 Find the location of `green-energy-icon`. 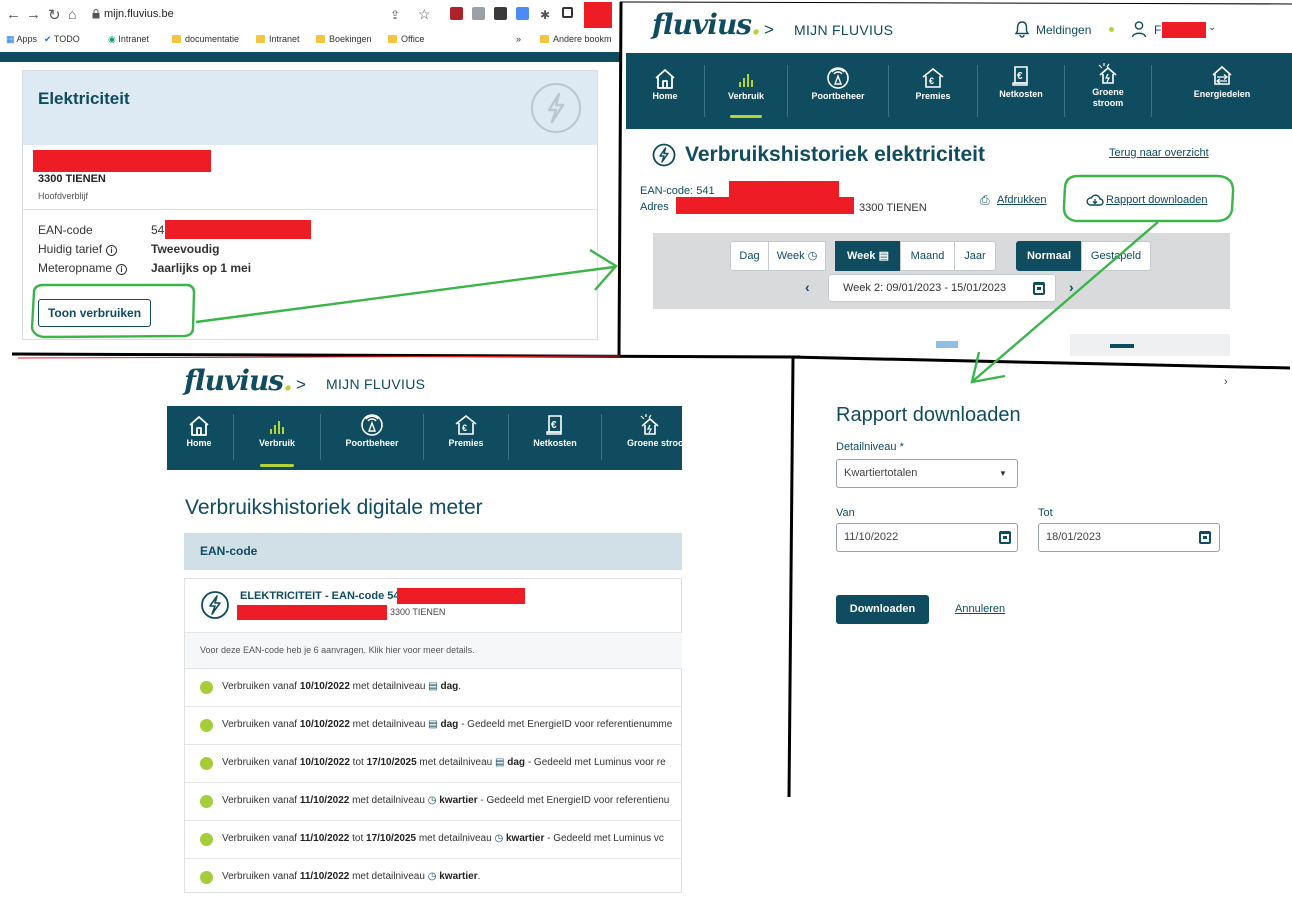

green-energy-icon is located at coordinates (1107, 73).